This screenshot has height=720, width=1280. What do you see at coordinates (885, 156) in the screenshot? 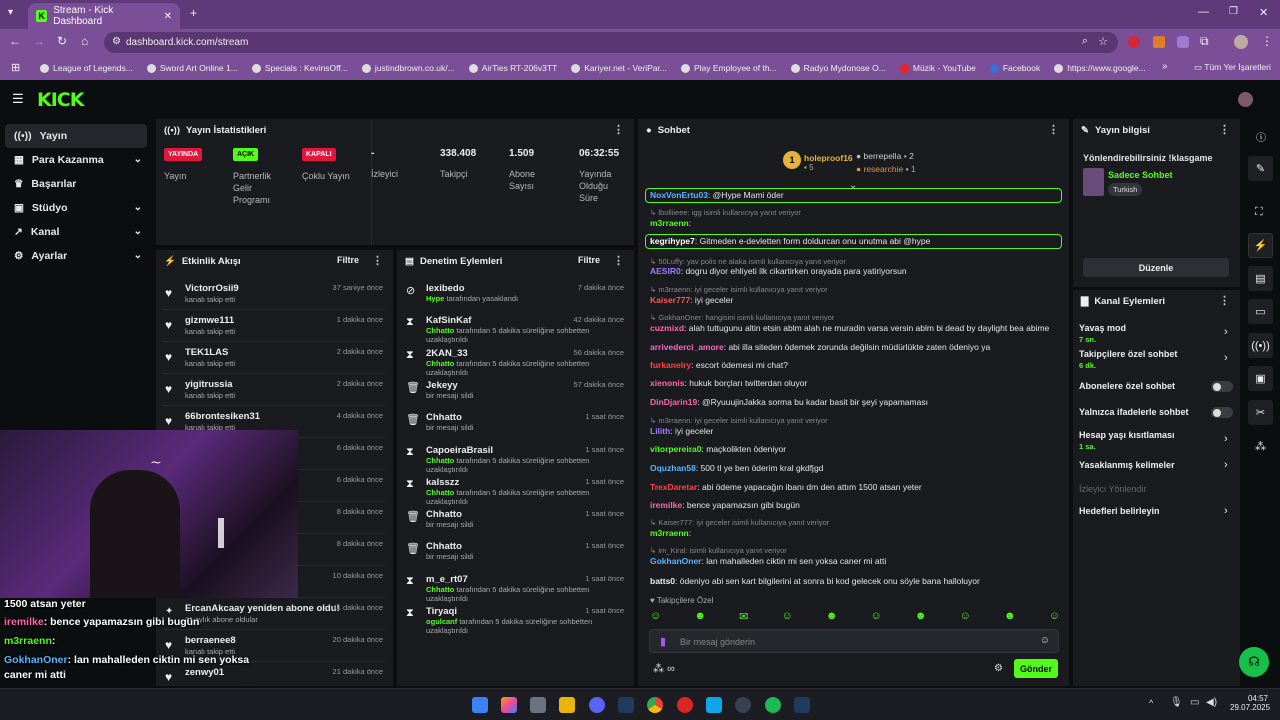
I see `leader-name: ● berrepella ▪ 2` at bounding box center [885, 156].